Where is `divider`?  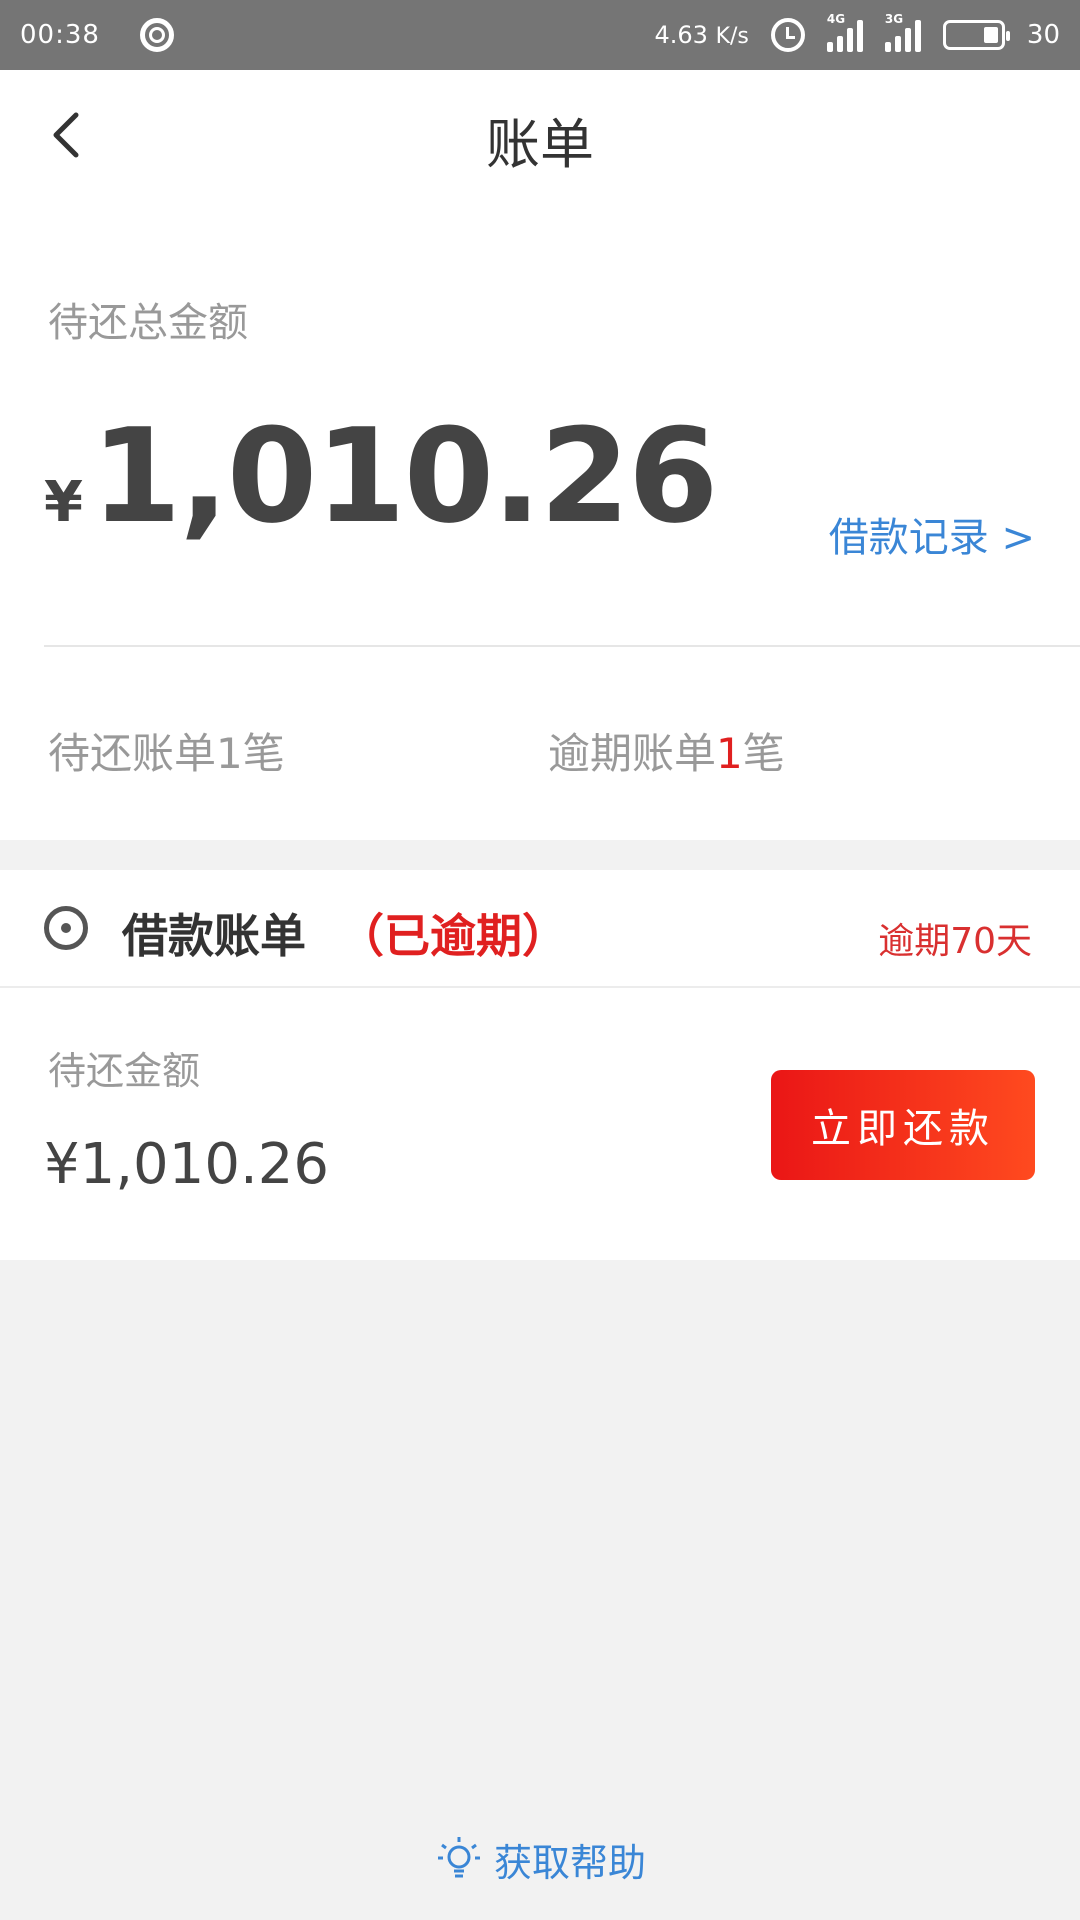
divider is located at coordinates (562, 646).